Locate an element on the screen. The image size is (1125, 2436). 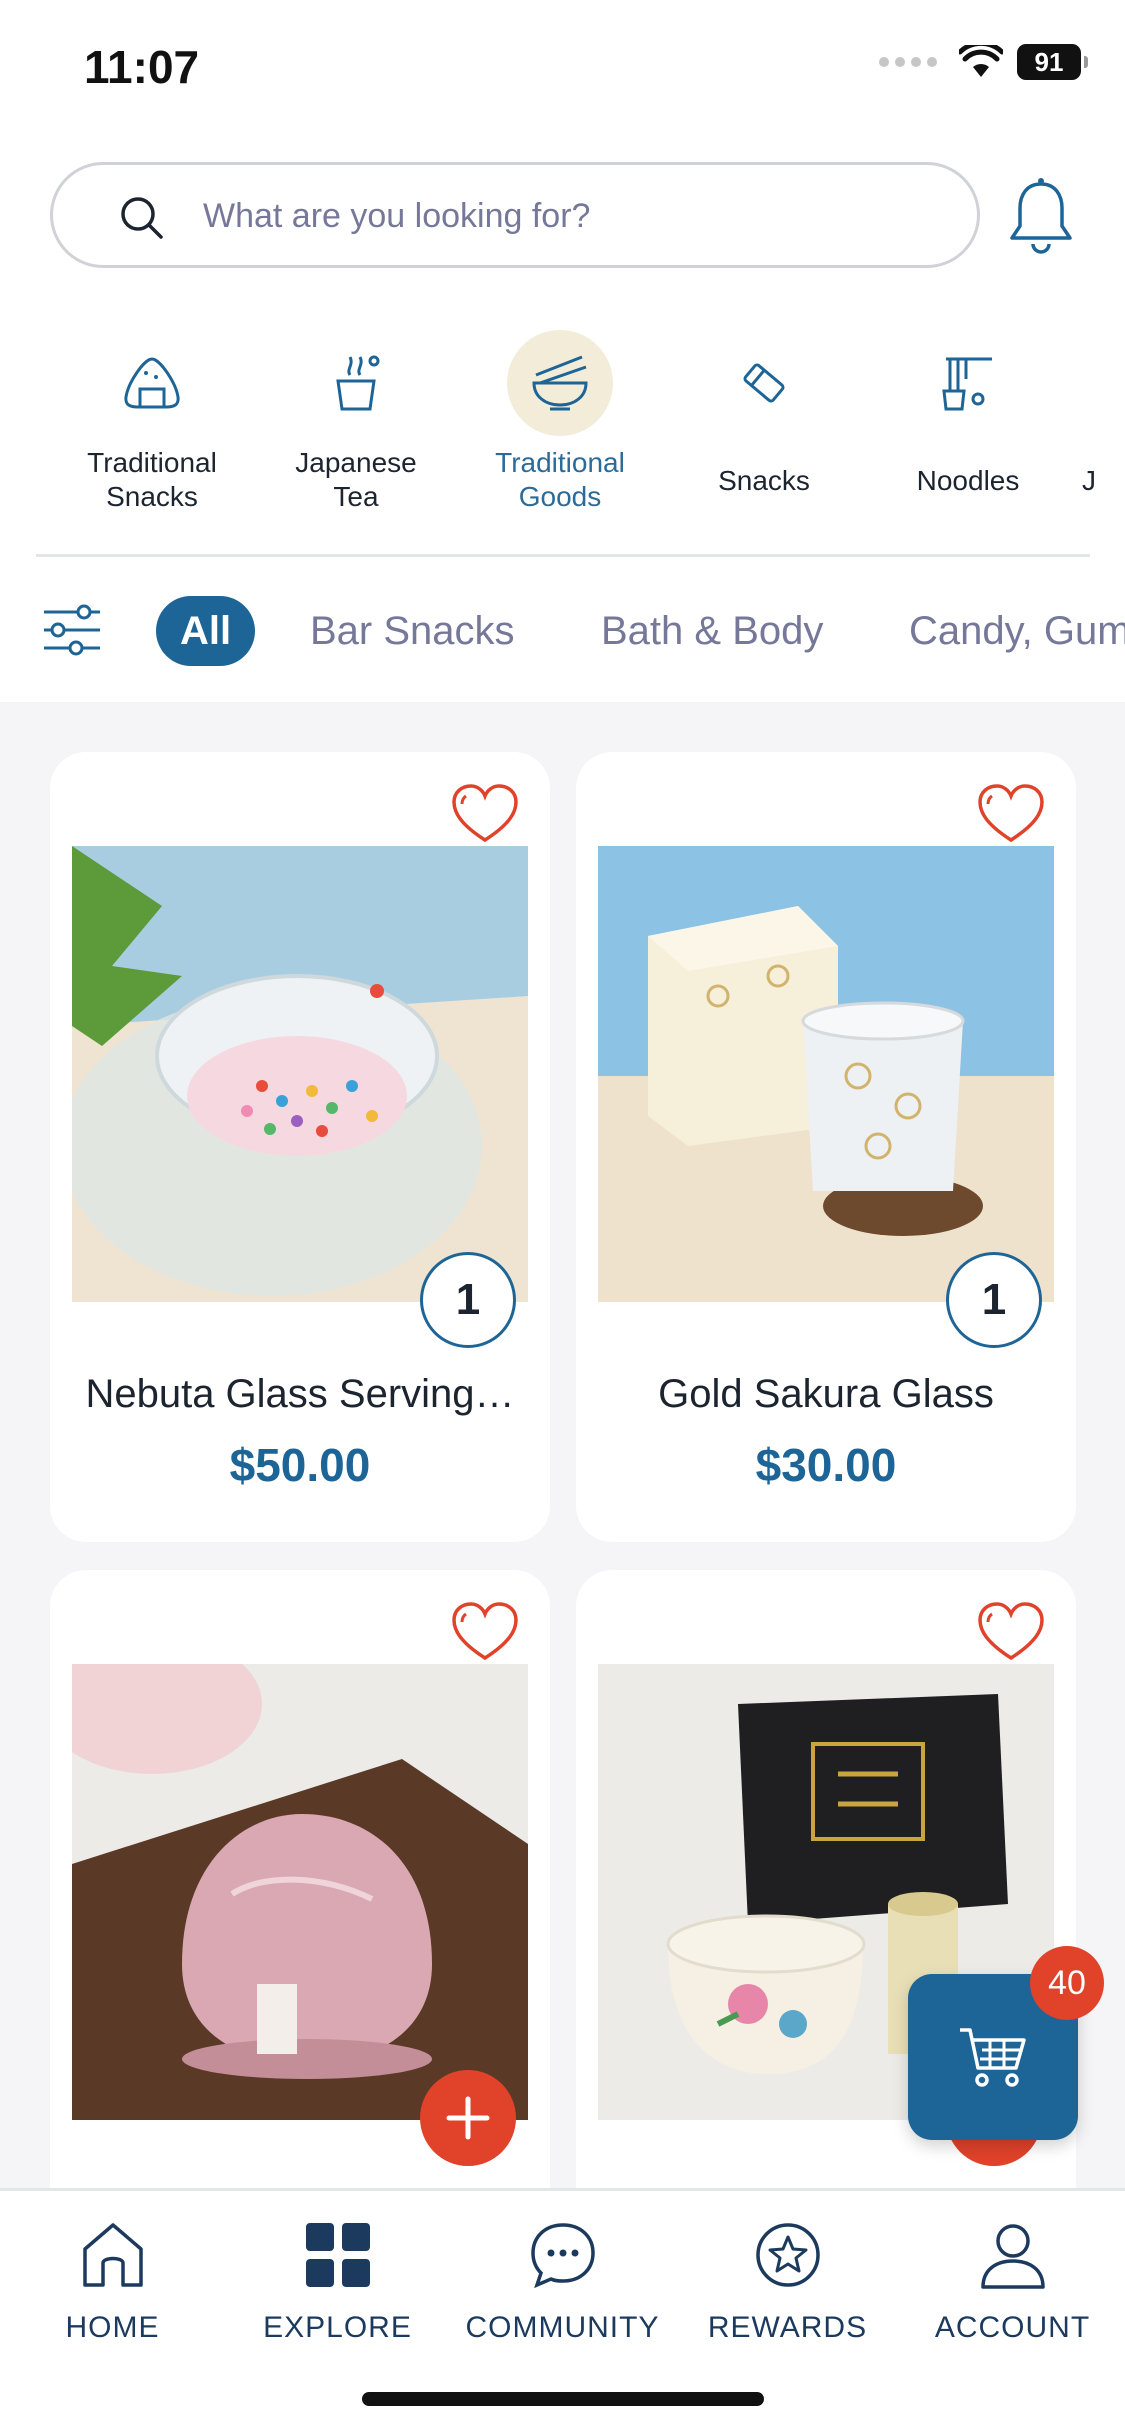
nav-label: HOME is located at coordinates (112, 2327).